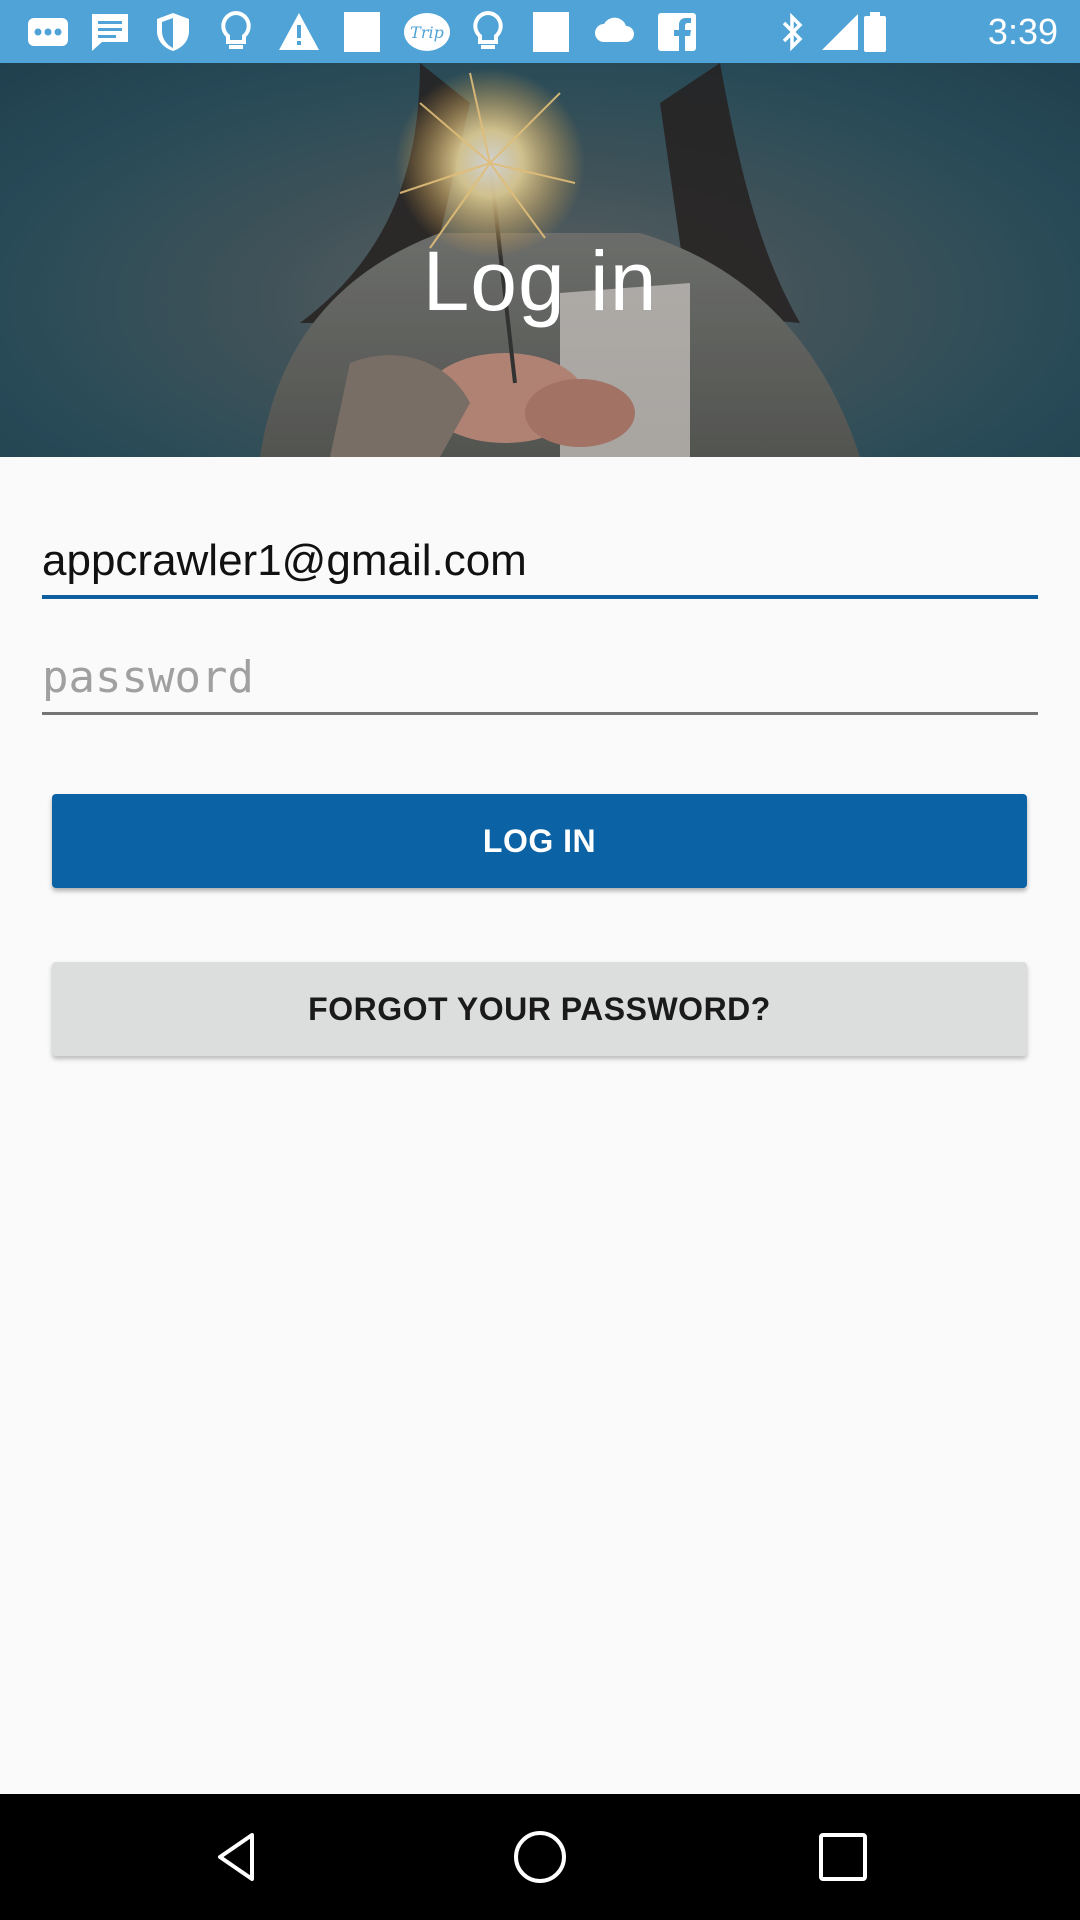  What do you see at coordinates (540, 281) in the screenshot?
I see `page-title: Log in` at bounding box center [540, 281].